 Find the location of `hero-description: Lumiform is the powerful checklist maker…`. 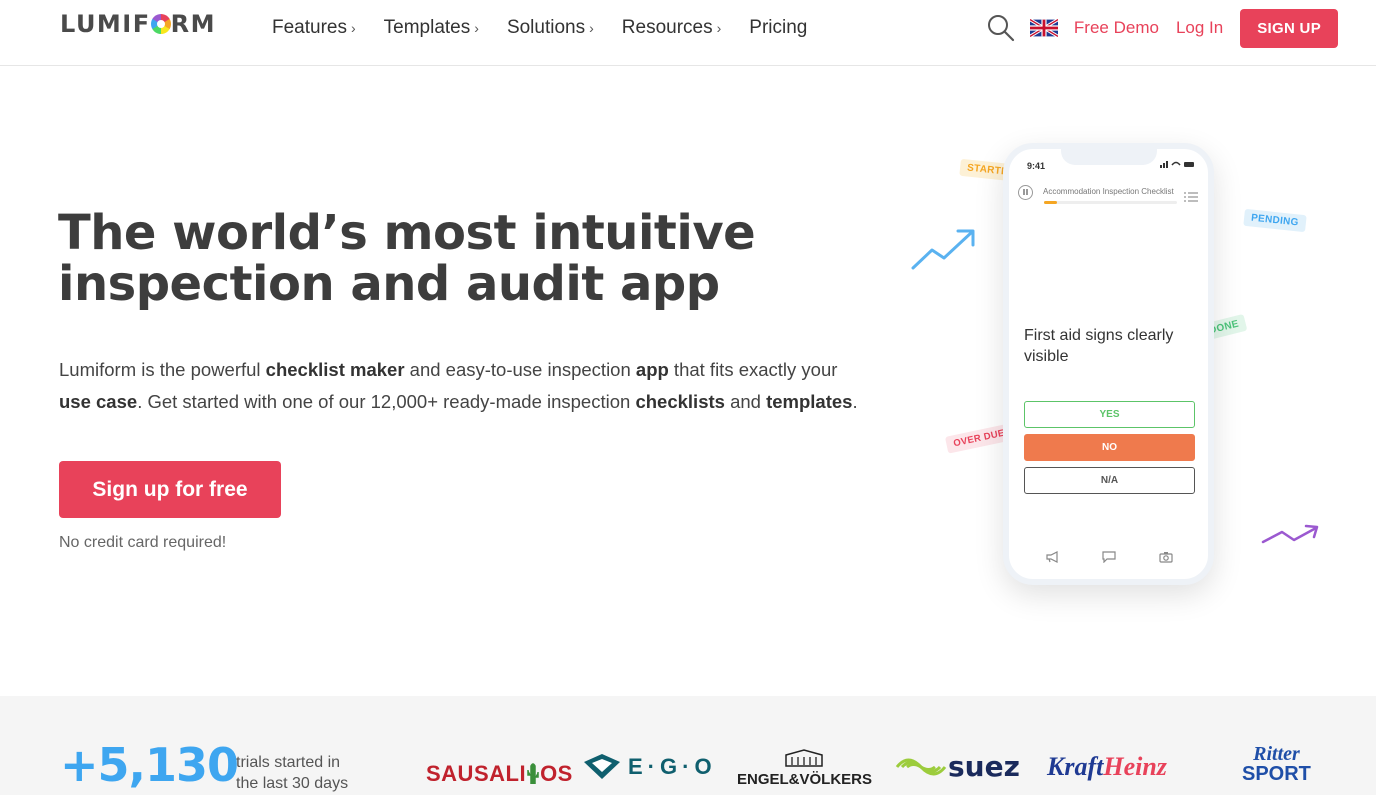

hero-description: Lumiform is the powerful checklist maker… is located at coordinates (459, 385).